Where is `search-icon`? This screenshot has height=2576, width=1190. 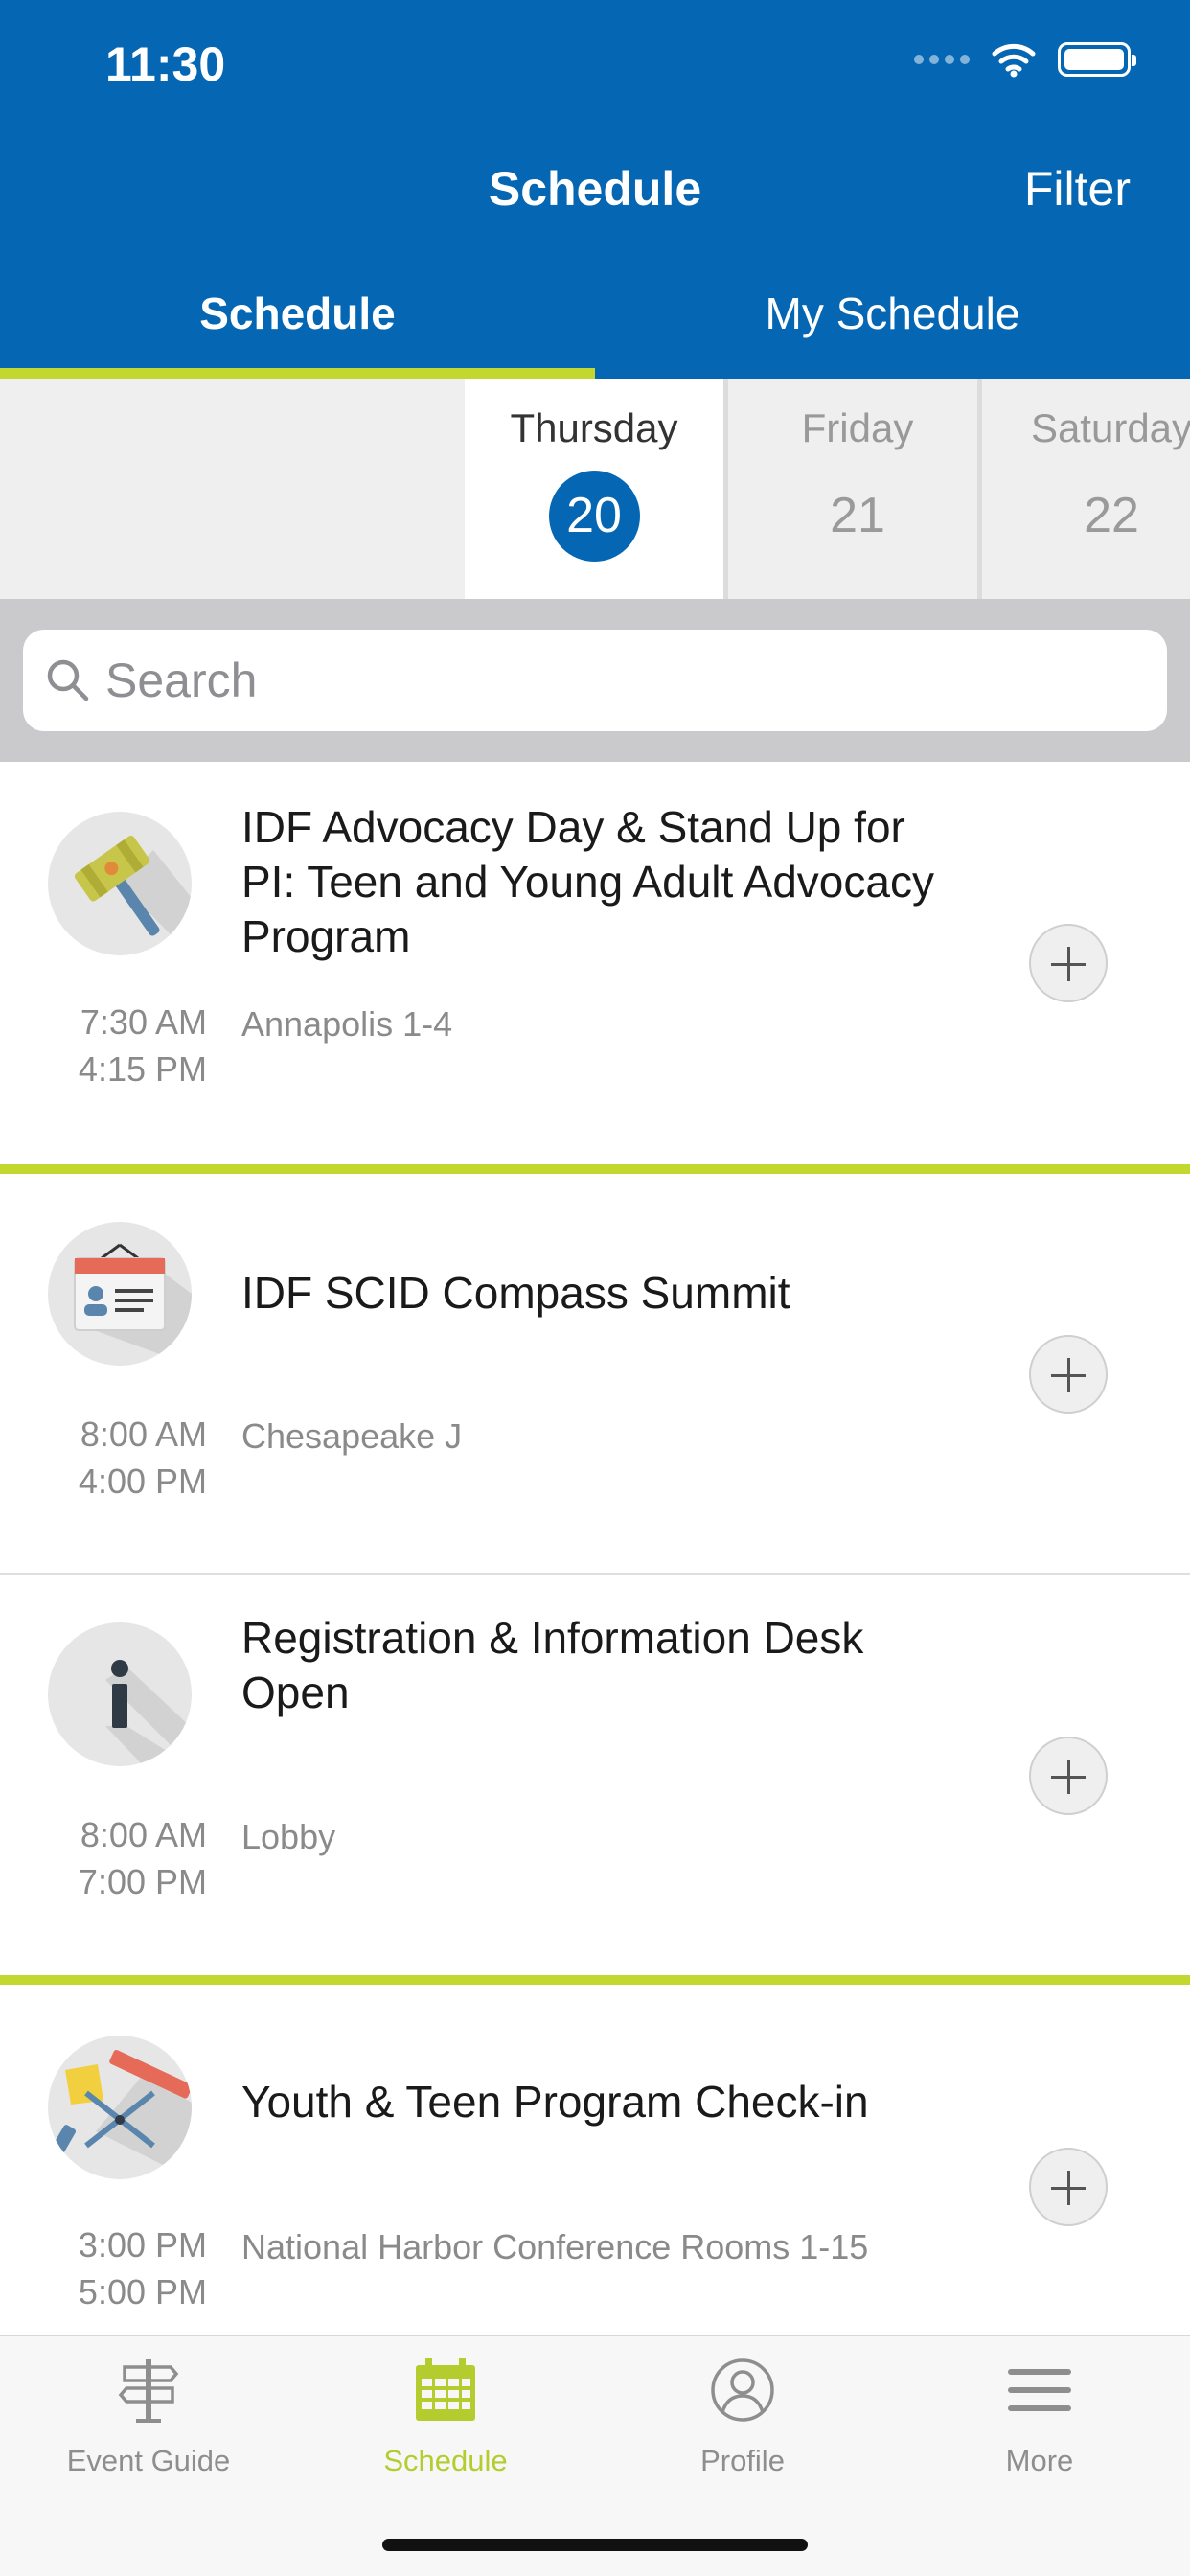
search-icon is located at coordinates (68, 680).